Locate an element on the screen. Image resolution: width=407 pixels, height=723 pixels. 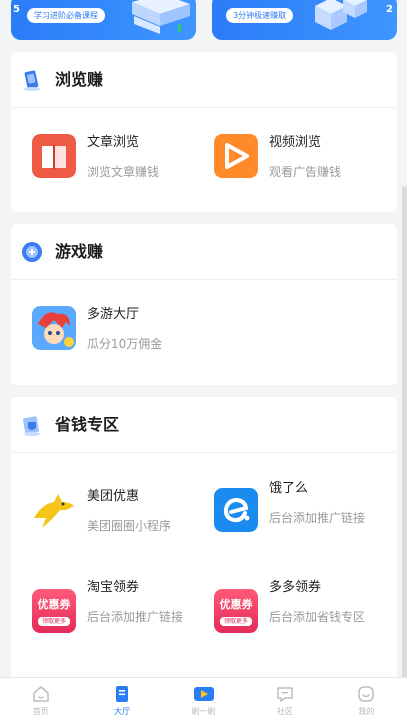
tab-home: 首页 is located at coordinates (40, 700).